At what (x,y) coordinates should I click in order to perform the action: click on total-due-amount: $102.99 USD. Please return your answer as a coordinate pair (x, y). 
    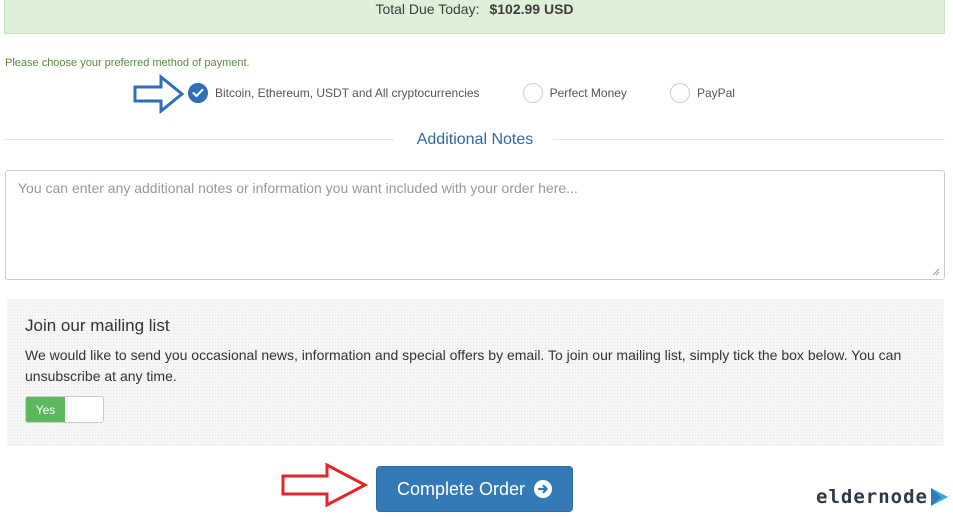
    Looking at the image, I should click on (531, 9).